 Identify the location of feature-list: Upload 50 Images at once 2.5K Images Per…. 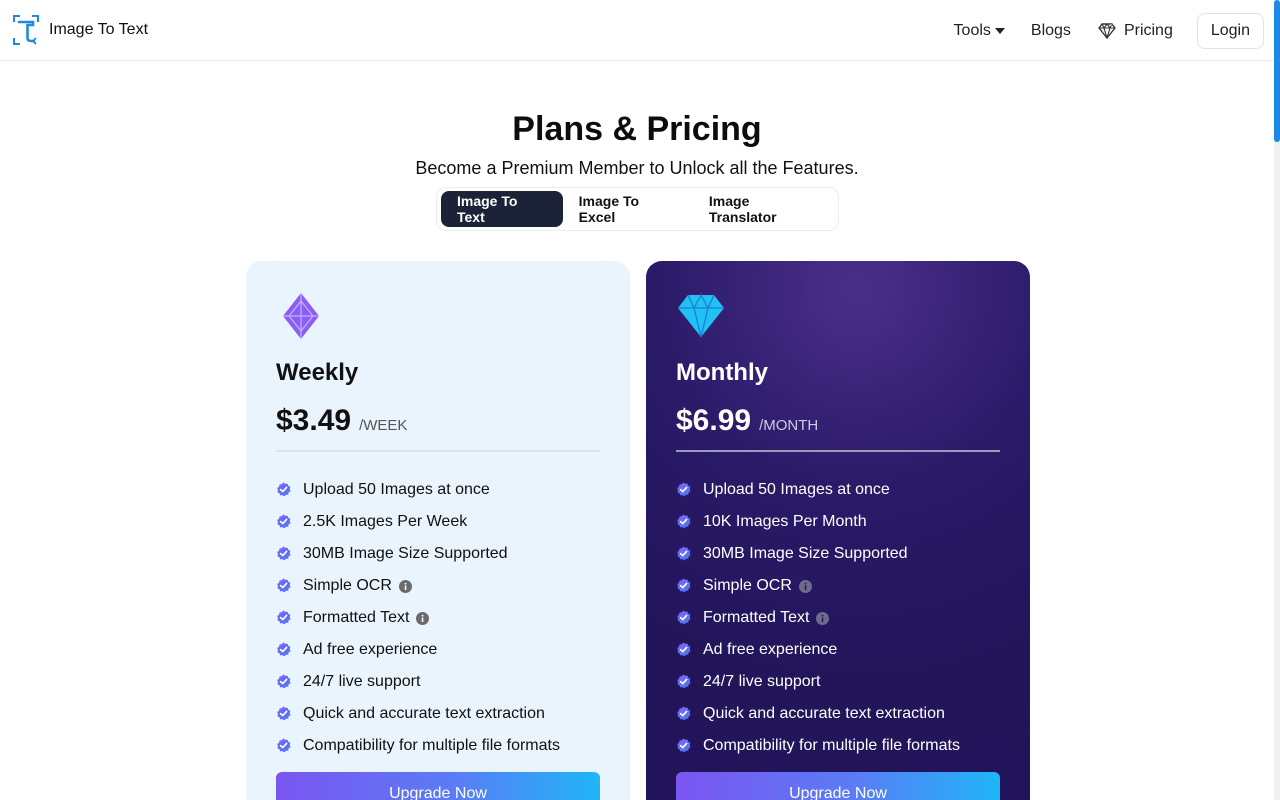
(438, 625).